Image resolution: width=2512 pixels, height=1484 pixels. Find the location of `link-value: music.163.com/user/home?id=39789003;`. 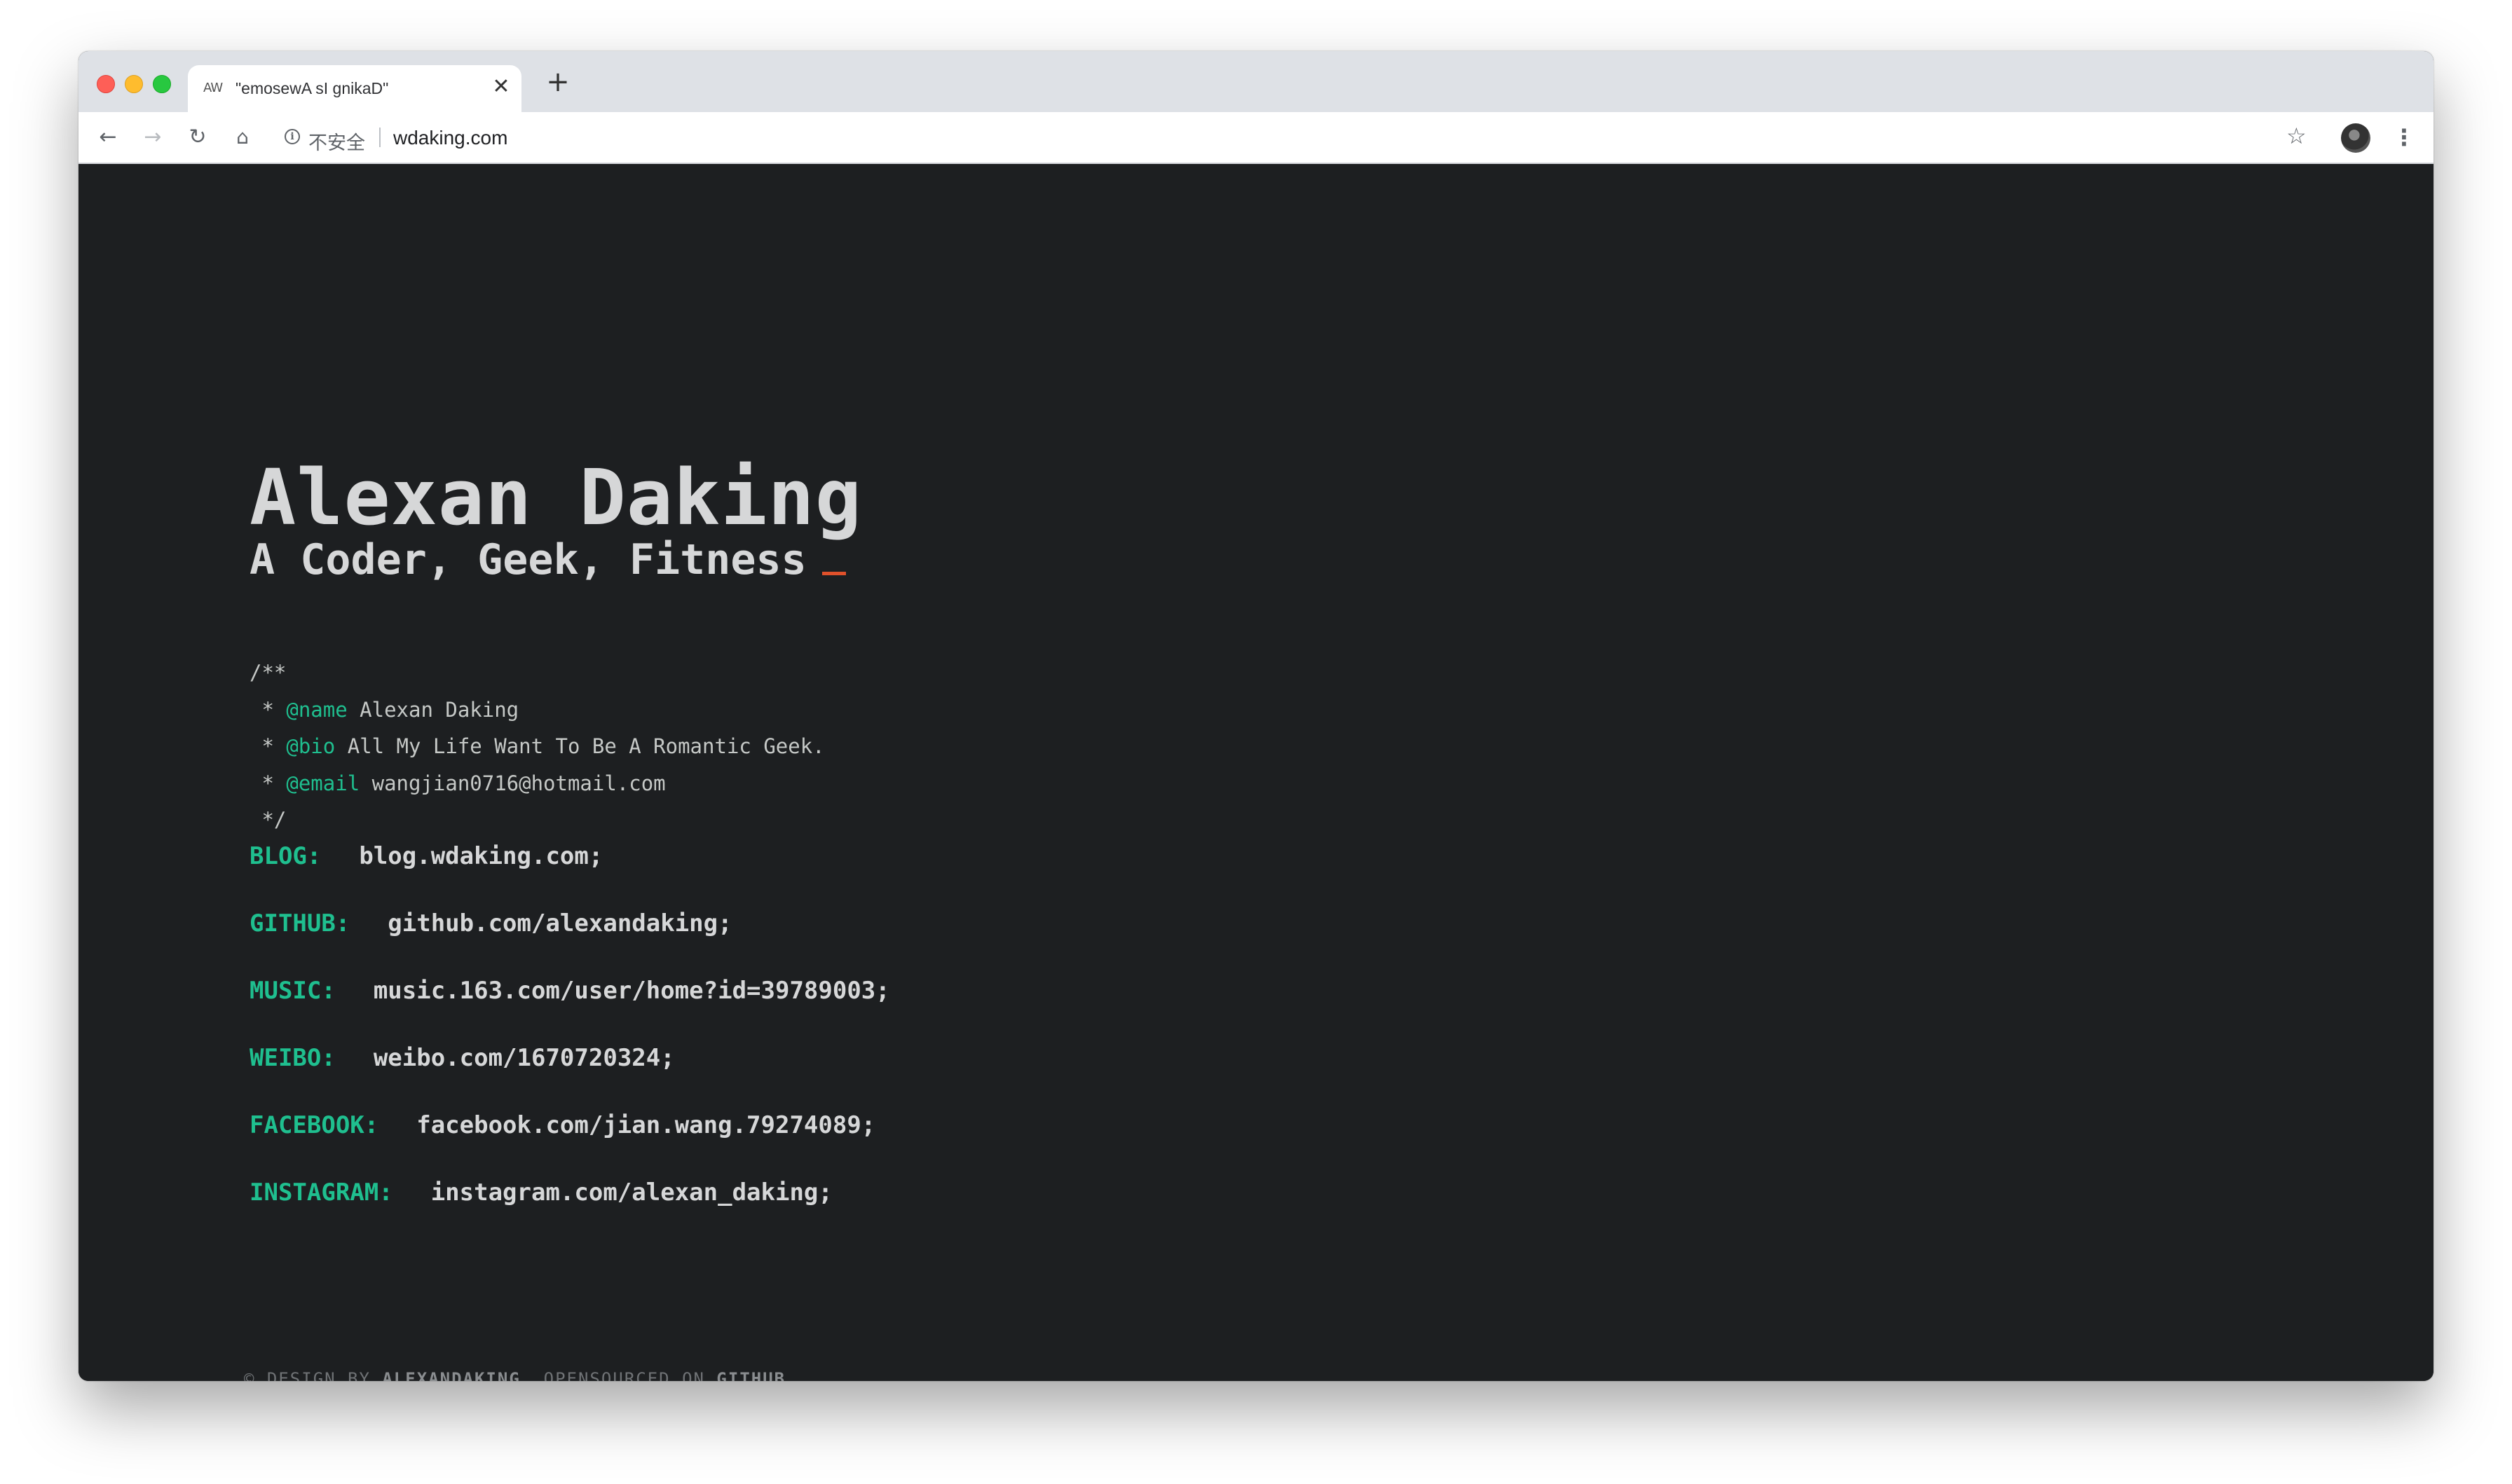

link-value: music.163.com/user/home?id=39789003; is located at coordinates (632, 991).